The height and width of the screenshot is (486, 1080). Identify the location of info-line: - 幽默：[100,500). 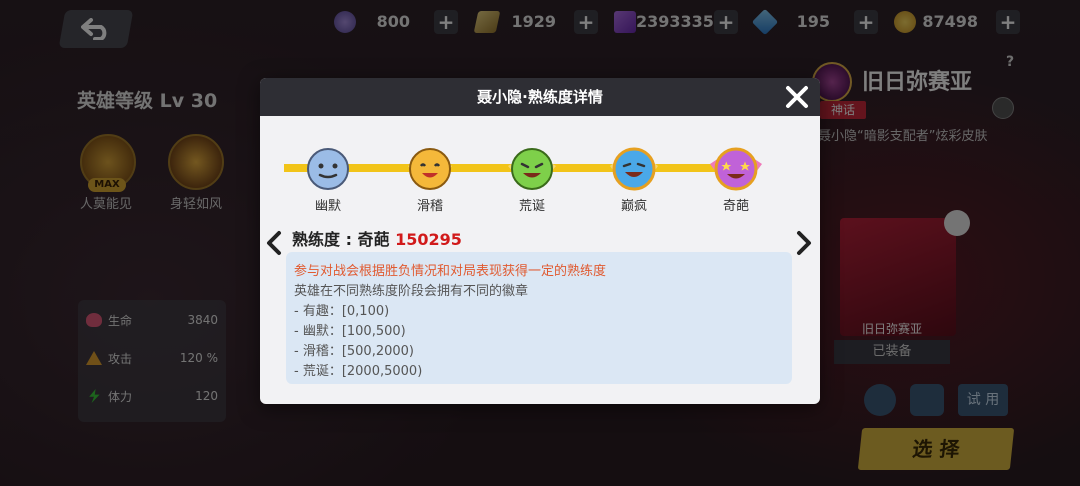
(350, 331).